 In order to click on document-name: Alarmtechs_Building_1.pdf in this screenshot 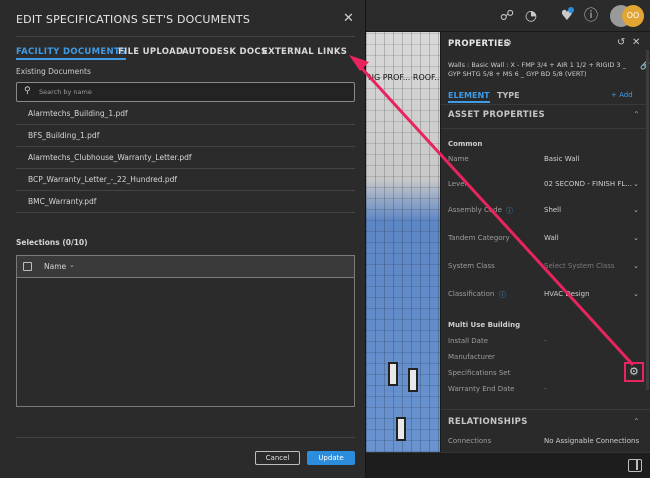, I will do `click(78, 113)`.